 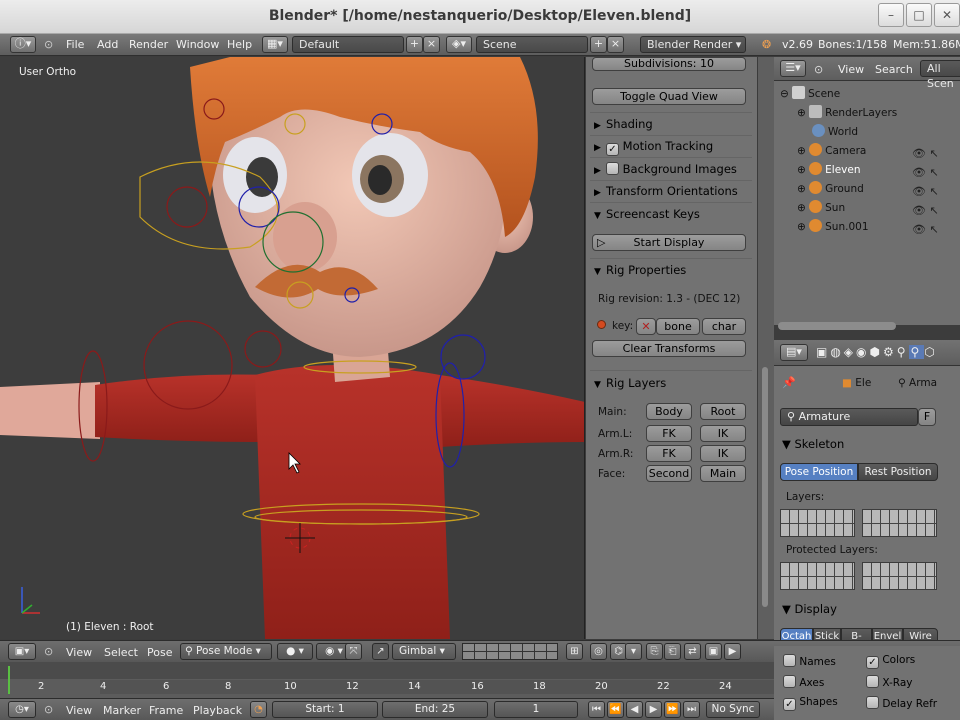 What do you see at coordinates (380, 651) in the screenshot?
I see `transform-manipulator-icon: ↗` at bounding box center [380, 651].